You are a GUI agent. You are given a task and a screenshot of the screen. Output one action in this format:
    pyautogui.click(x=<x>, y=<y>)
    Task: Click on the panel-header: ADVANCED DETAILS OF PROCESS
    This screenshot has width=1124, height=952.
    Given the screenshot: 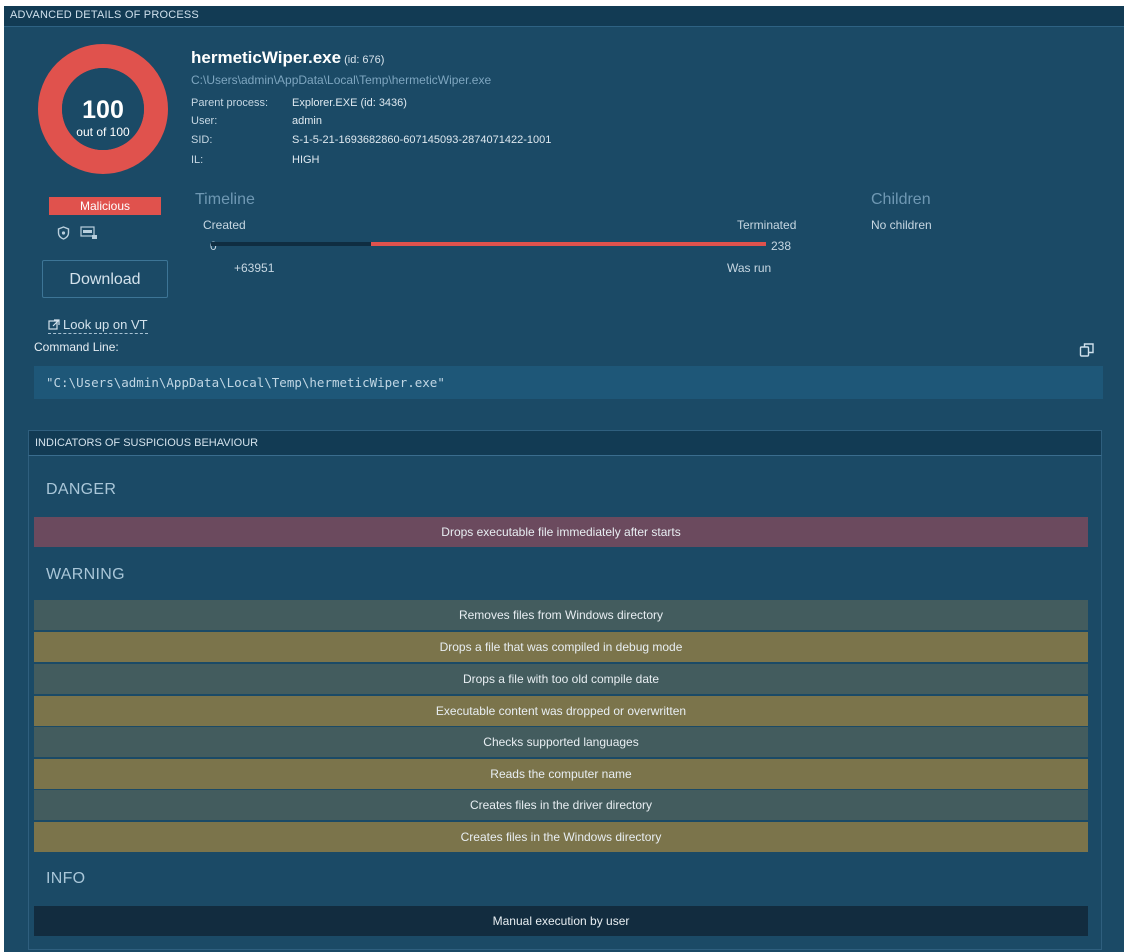 What is the action you would take?
    pyautogui.click(x=564, y=16)
    